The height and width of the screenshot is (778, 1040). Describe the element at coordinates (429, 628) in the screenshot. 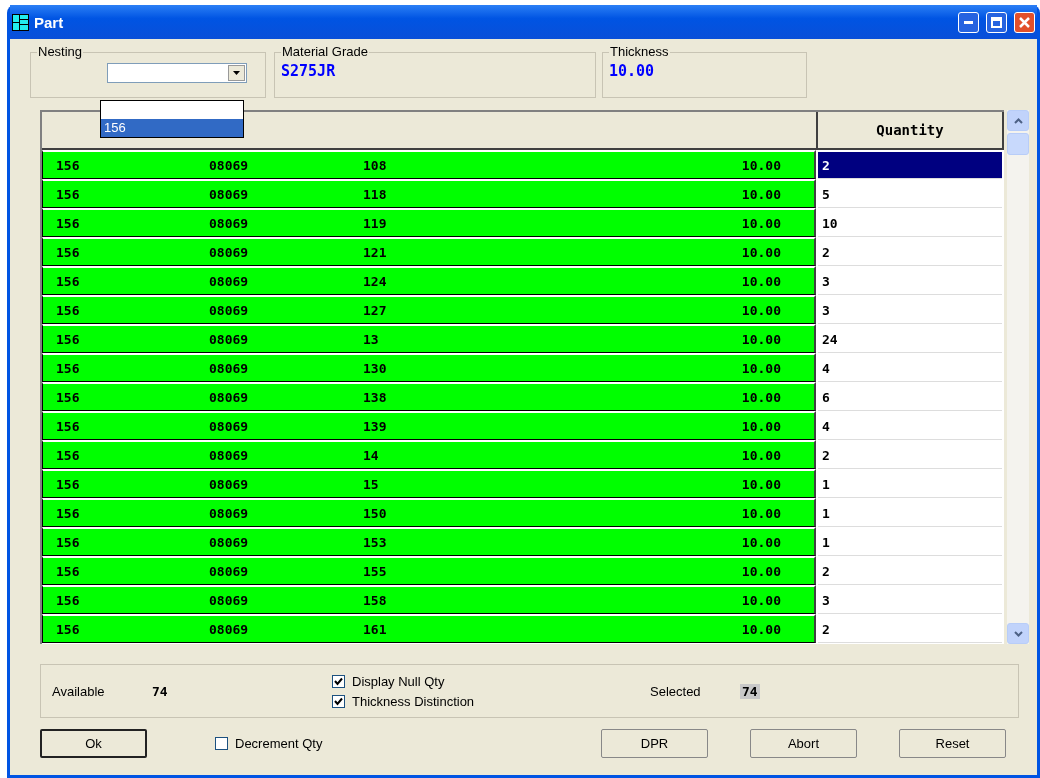

I see `table-row: 156 08069 161 10.00` at that location.